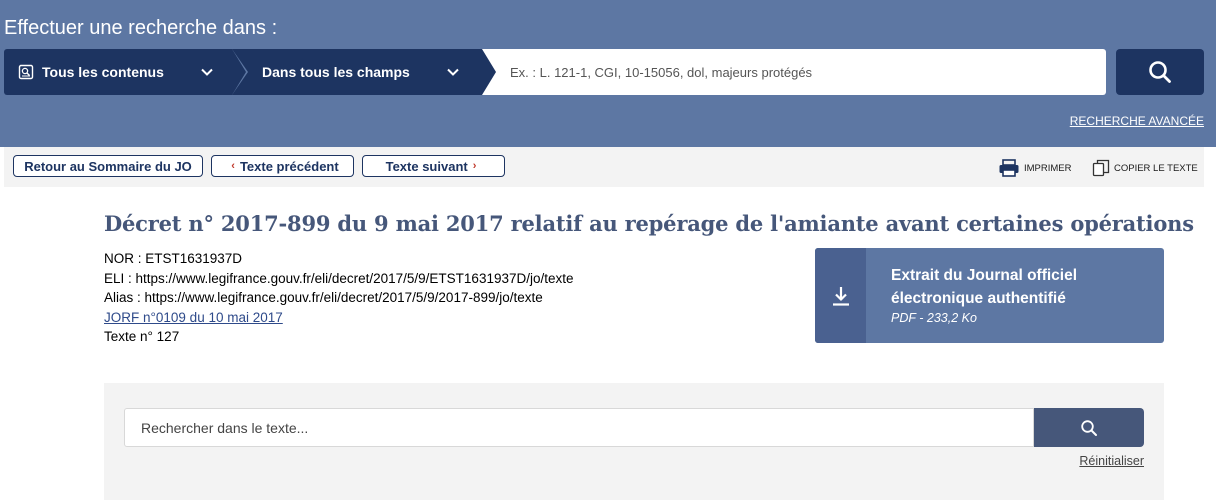 The image size is (1216, 500). I want to click on reset-link: Réinitialiser, so click(1111, 461).